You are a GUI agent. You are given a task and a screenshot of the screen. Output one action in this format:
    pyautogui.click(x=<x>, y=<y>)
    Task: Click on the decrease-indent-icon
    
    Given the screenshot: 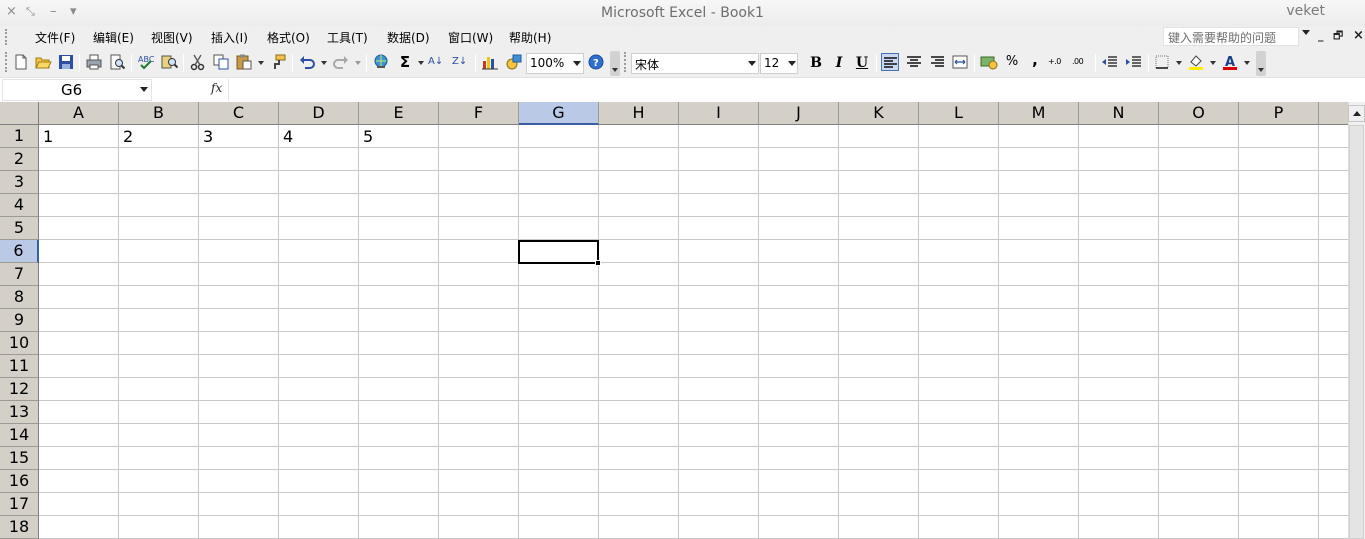 What is the action you would take?
    pyautogui.click(x=1110, y=62)
    